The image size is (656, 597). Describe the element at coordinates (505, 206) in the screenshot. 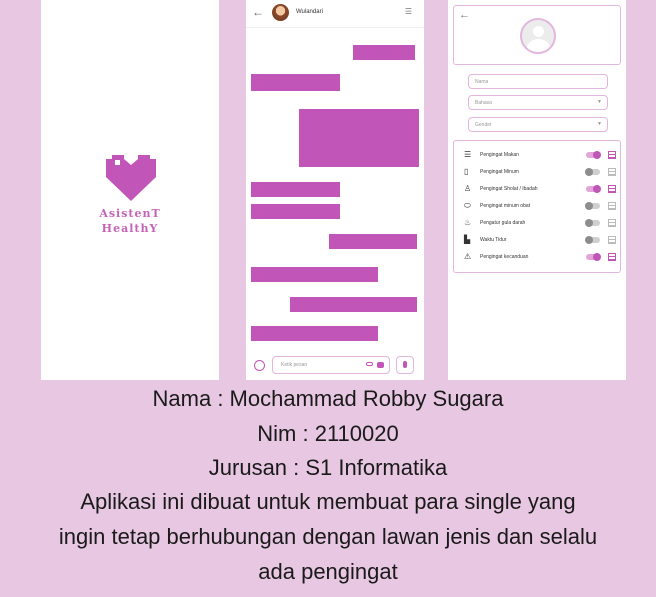

I see `reminder-label: Pengingat minum obat` at that location.